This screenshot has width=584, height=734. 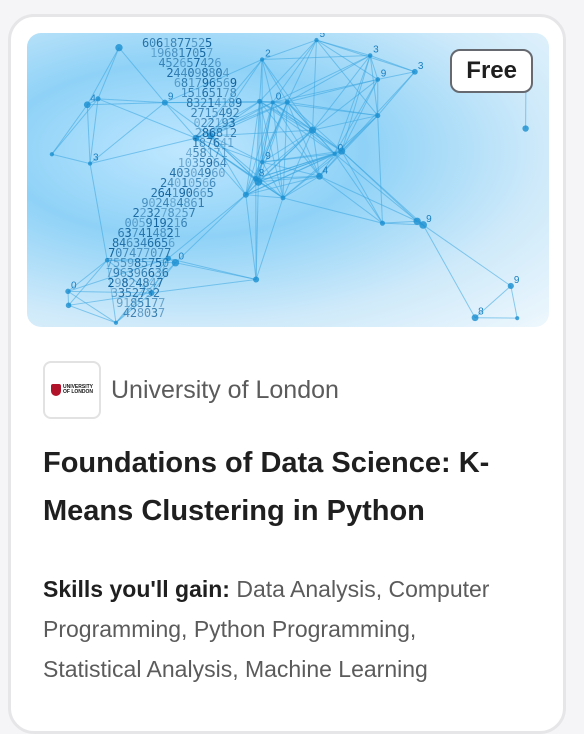 I want to click on svg-text: 6, so click(x=183, y=223).